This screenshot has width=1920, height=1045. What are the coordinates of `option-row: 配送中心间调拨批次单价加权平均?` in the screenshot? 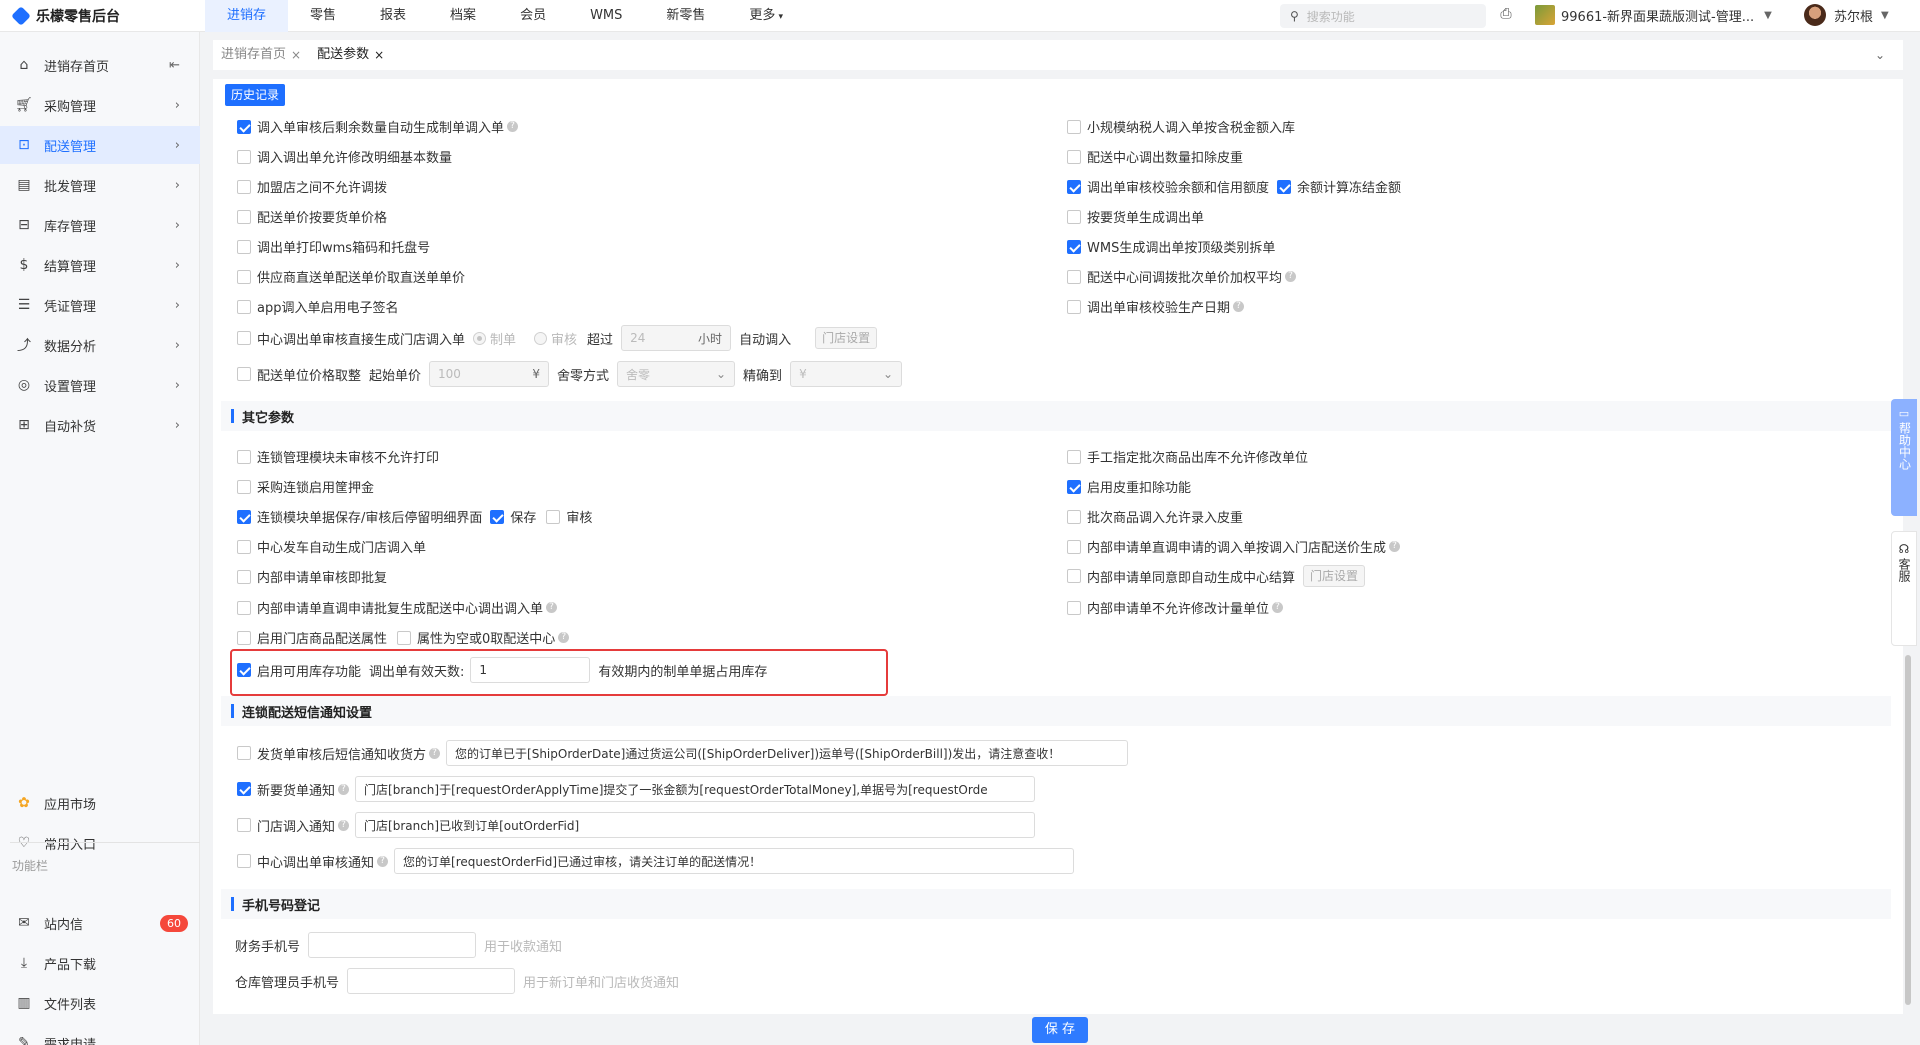 It's located at (1182, 276).